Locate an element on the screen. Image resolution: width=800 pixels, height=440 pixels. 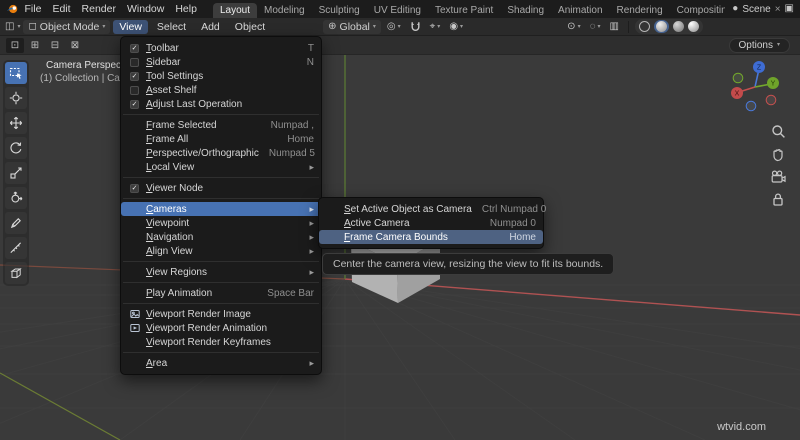
axis-y-near is located at coordinates (60, 406).